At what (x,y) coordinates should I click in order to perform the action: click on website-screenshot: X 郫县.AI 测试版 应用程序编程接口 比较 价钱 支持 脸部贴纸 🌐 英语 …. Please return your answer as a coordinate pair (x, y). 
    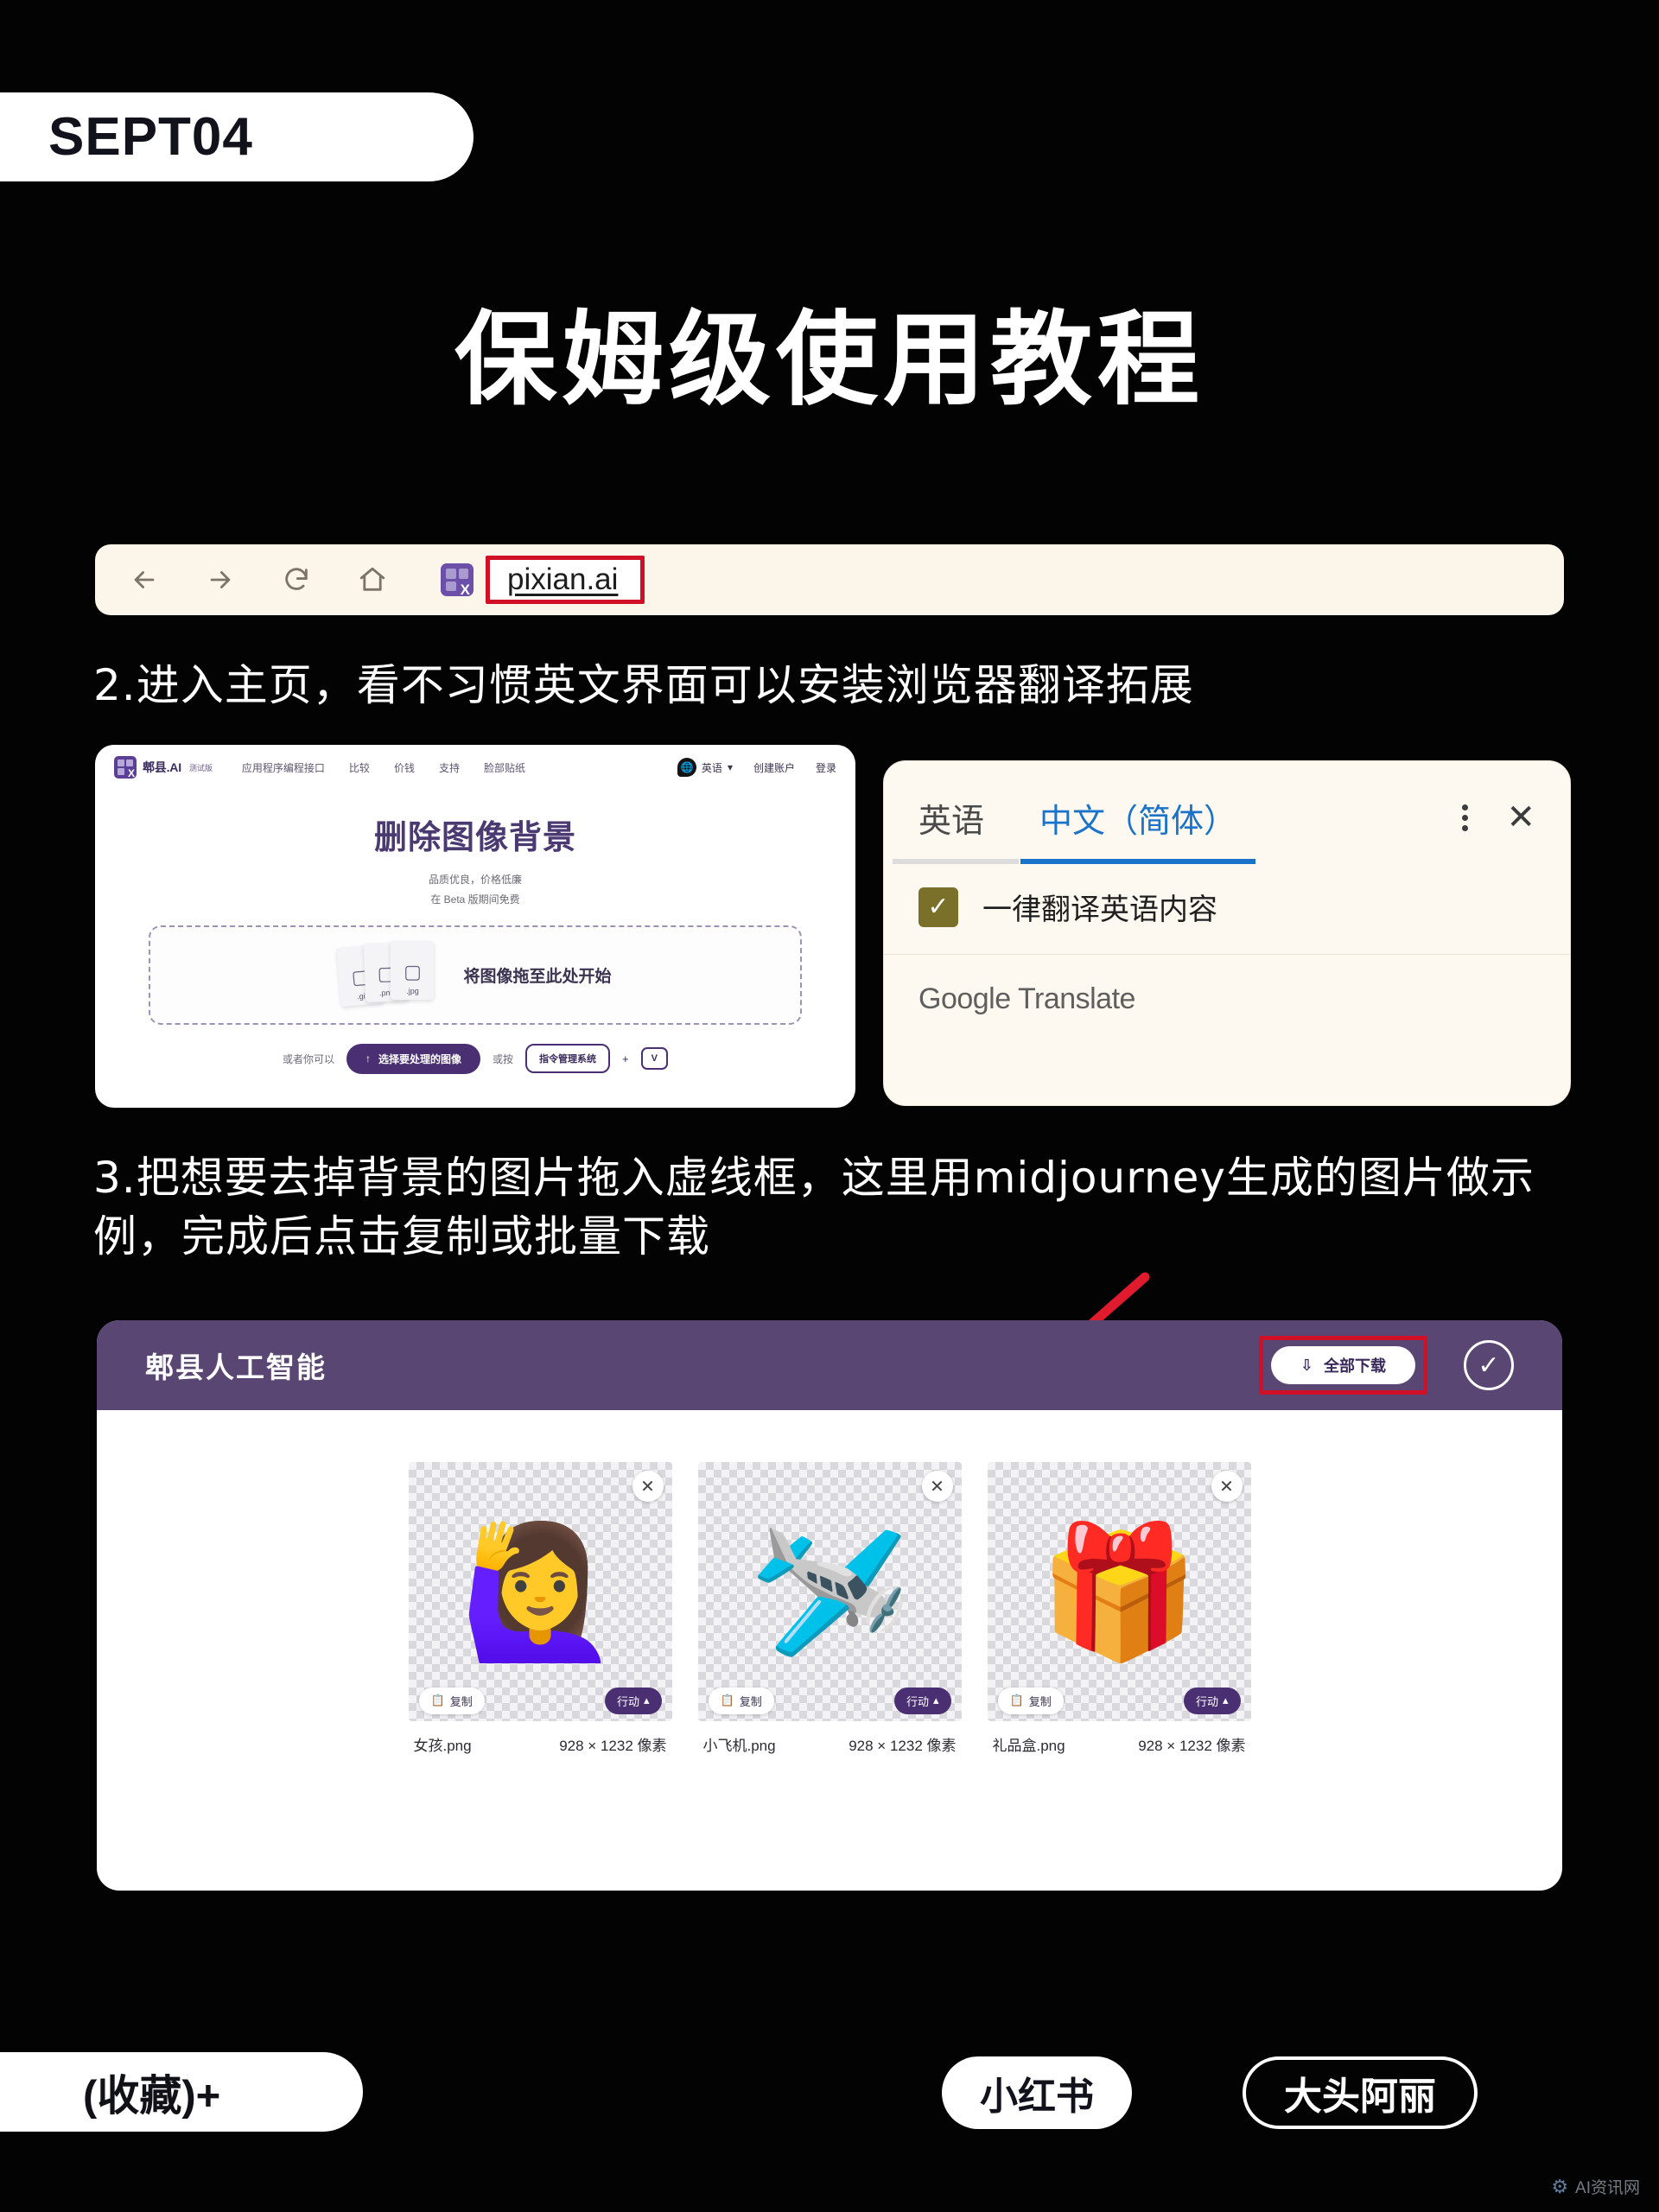
    Looking at the image, I should click on (475, 926).